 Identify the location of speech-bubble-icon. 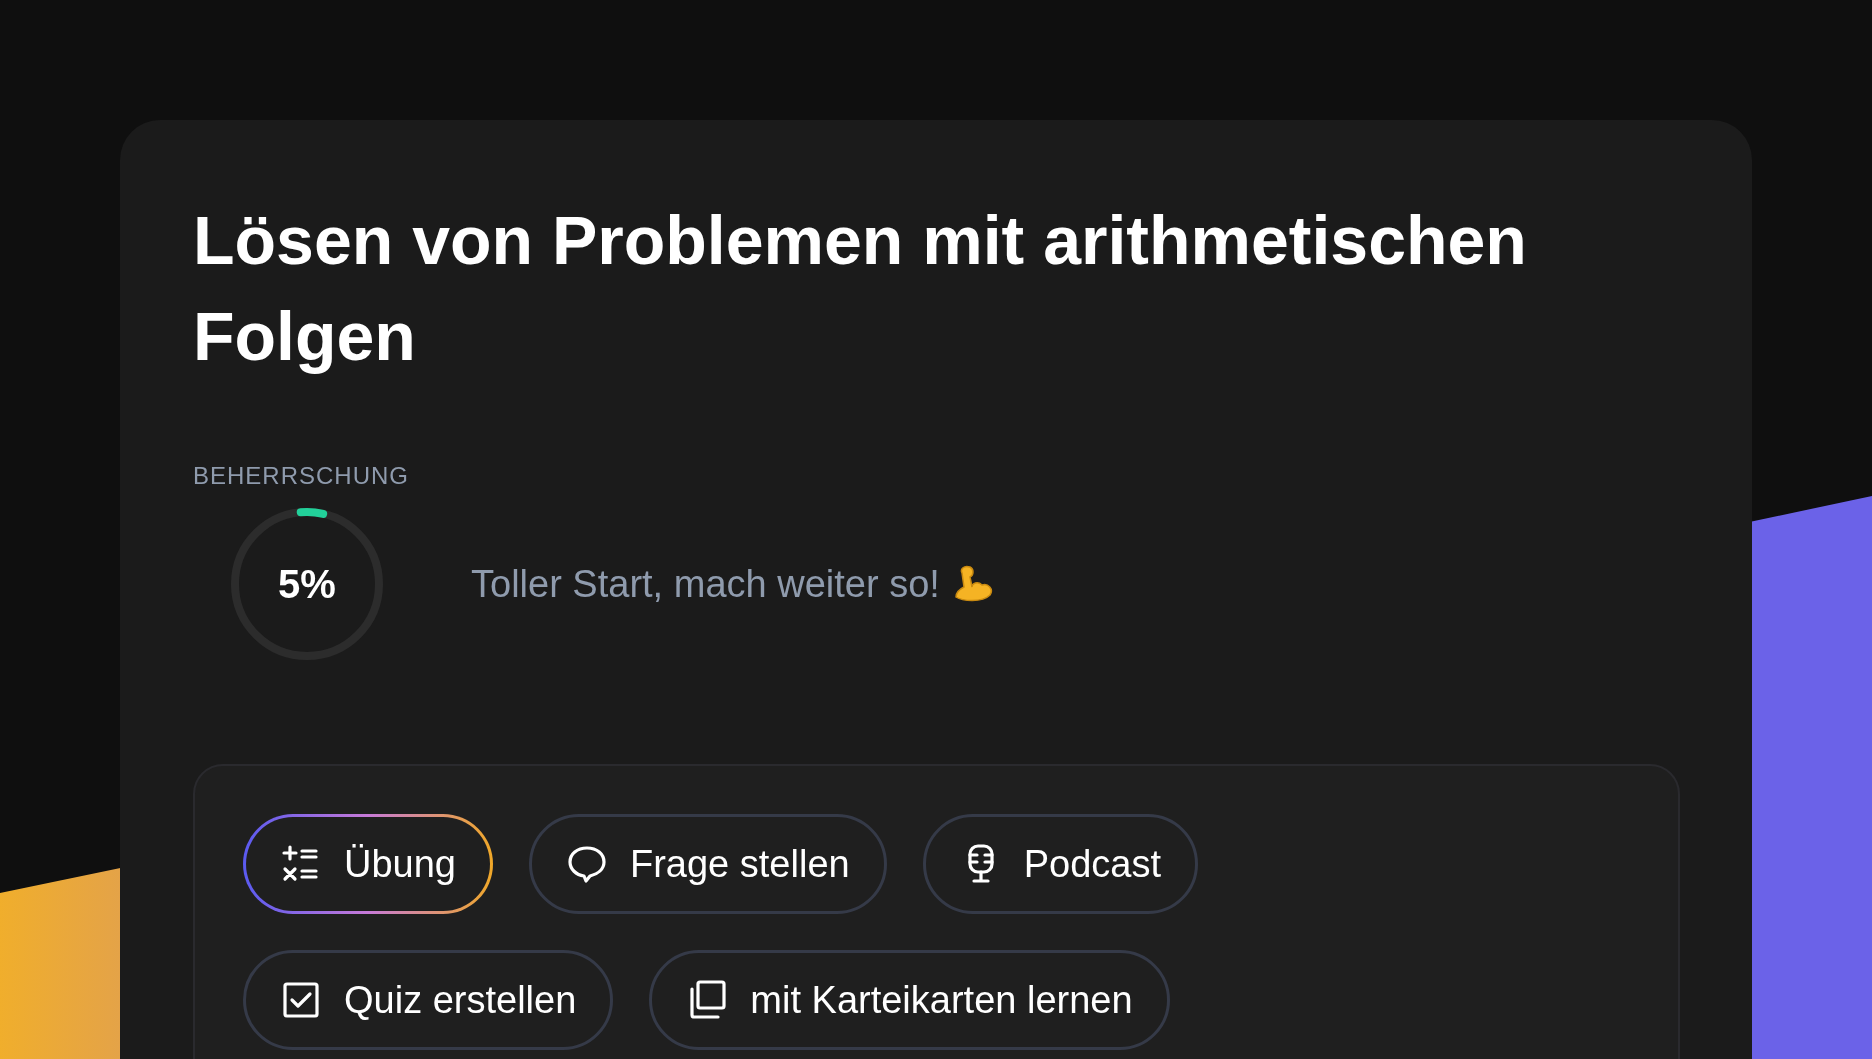
(587, 864).